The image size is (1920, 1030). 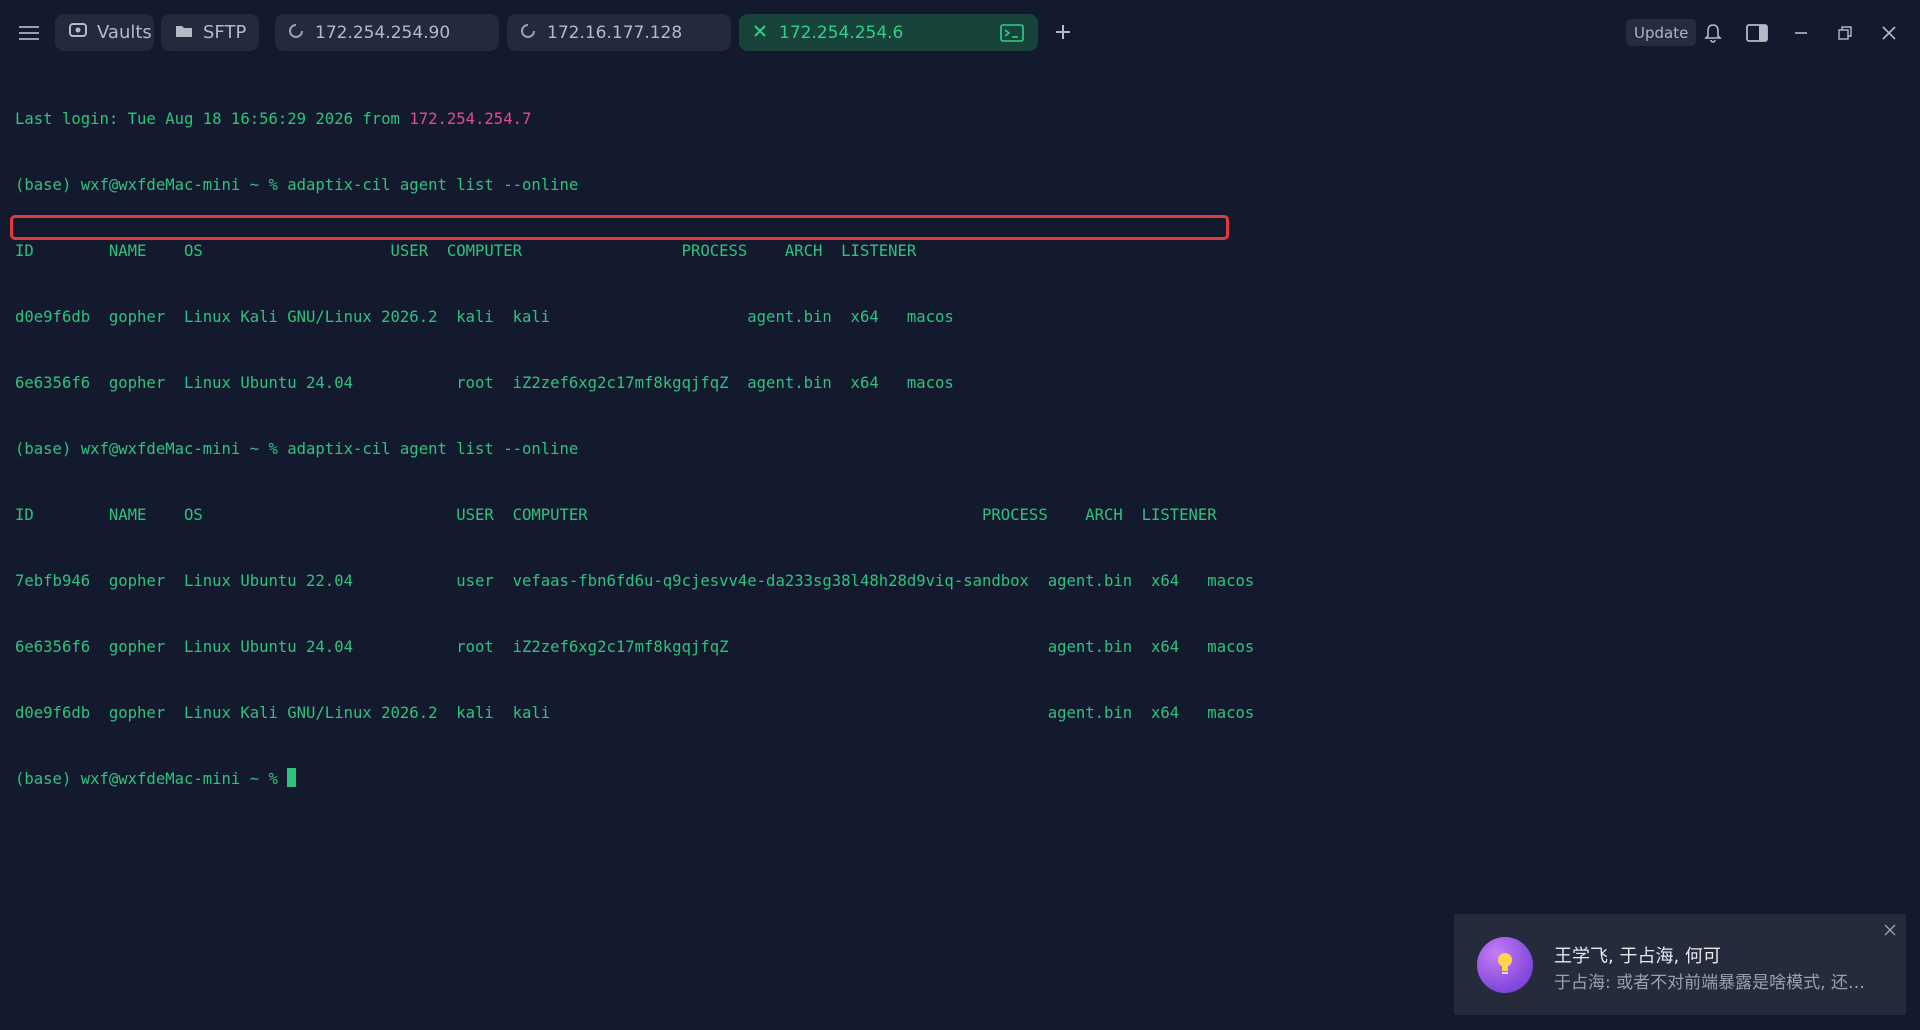 I want to click on lightbulb-icon, so click(x=1505, y=965).